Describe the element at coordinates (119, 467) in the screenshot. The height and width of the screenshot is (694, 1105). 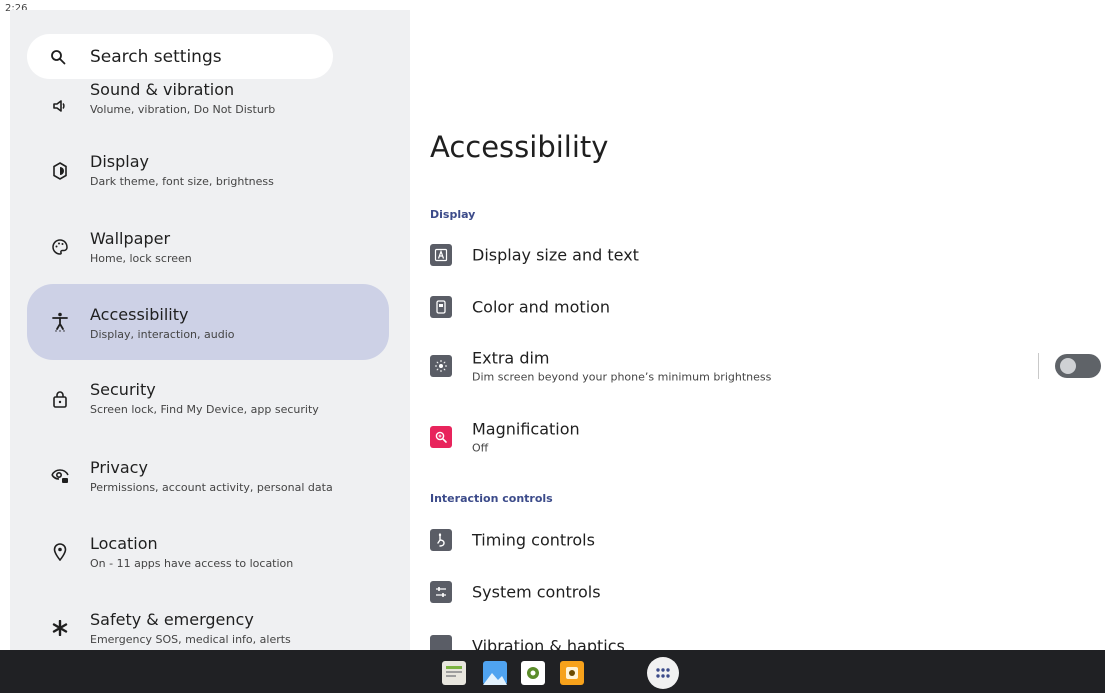
I see `sidebar-item-title: Privacy` at that location.